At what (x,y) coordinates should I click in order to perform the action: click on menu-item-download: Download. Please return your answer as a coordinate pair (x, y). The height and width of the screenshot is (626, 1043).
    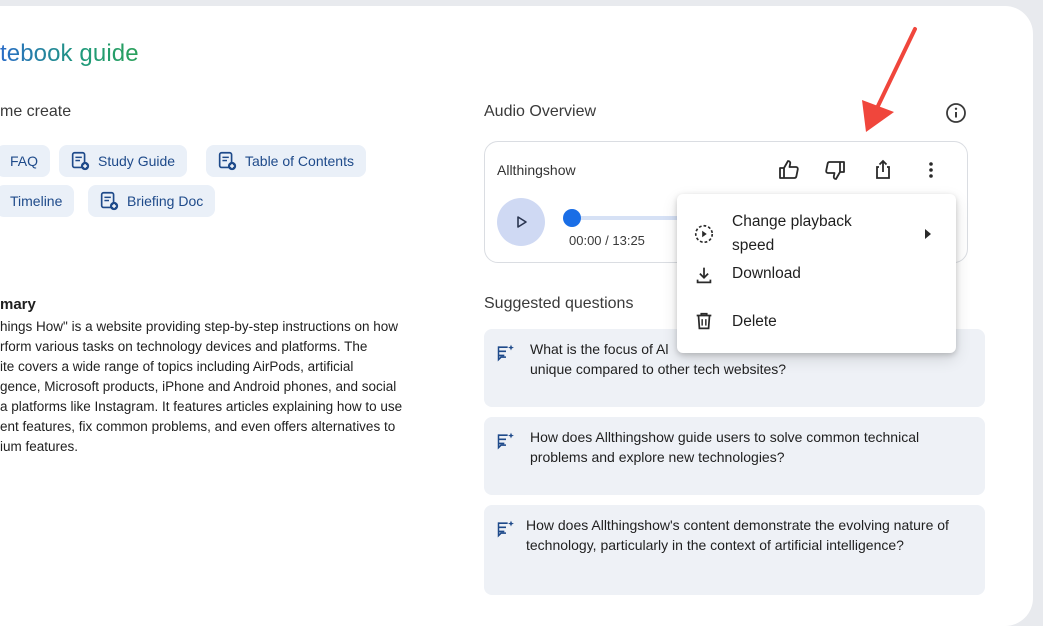
    Looking at the image, I should click on (816, 279).